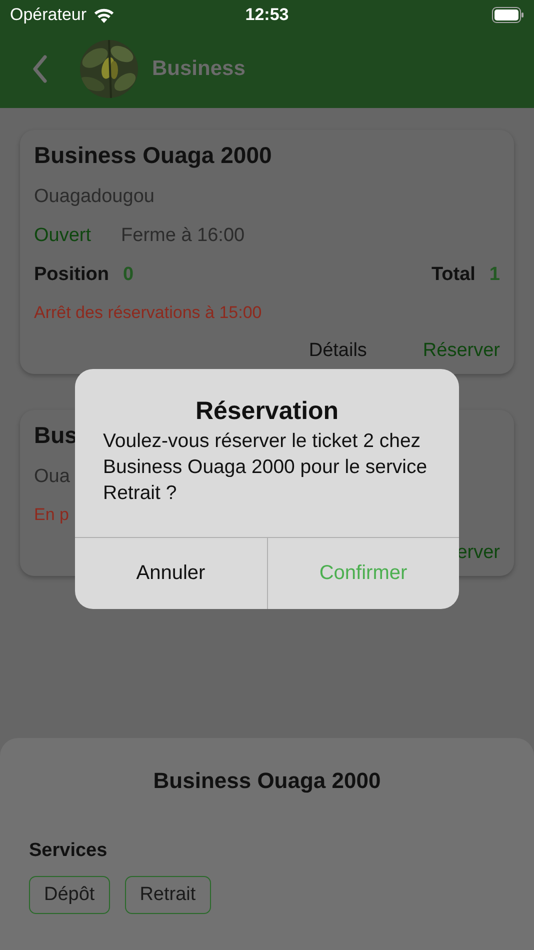 The width and height of the screenshot is (534, 950). I want to click on position-label: Position, so click(71, 275).